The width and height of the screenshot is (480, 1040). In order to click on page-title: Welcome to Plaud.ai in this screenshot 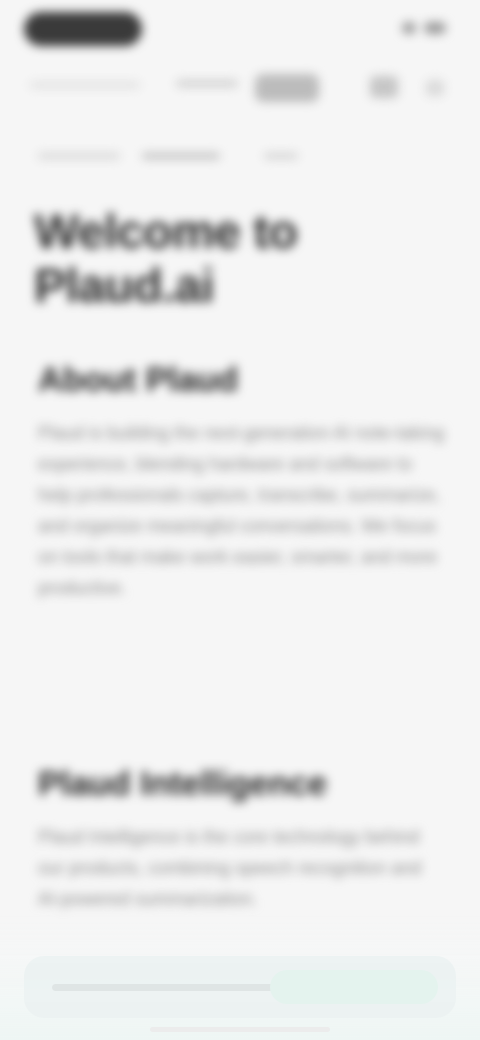, I will do `click(166, 259)`.